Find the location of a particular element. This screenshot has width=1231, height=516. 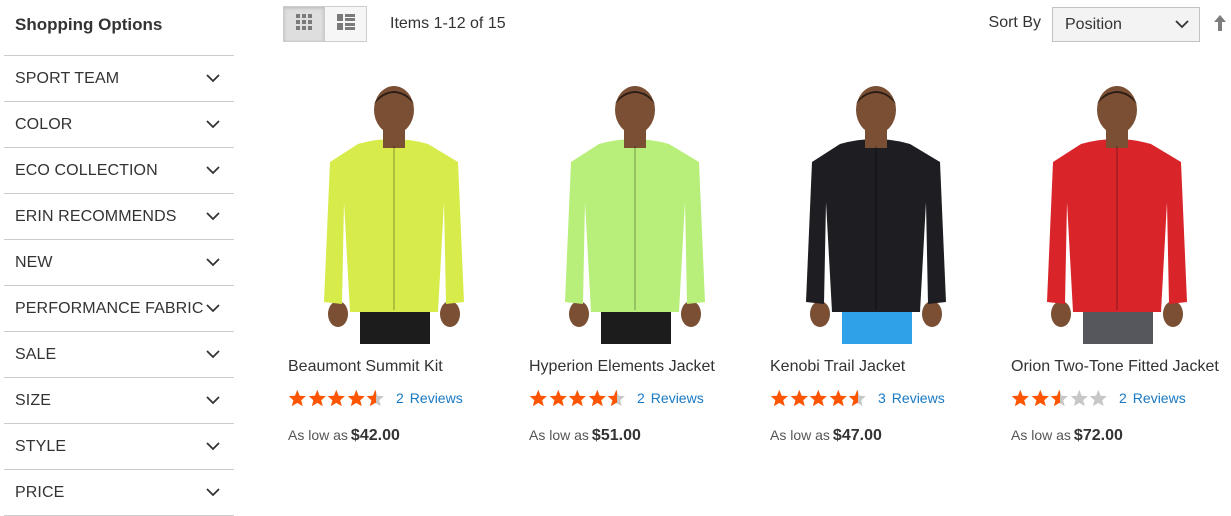

grid-icon is located at coordinates (304, 24).